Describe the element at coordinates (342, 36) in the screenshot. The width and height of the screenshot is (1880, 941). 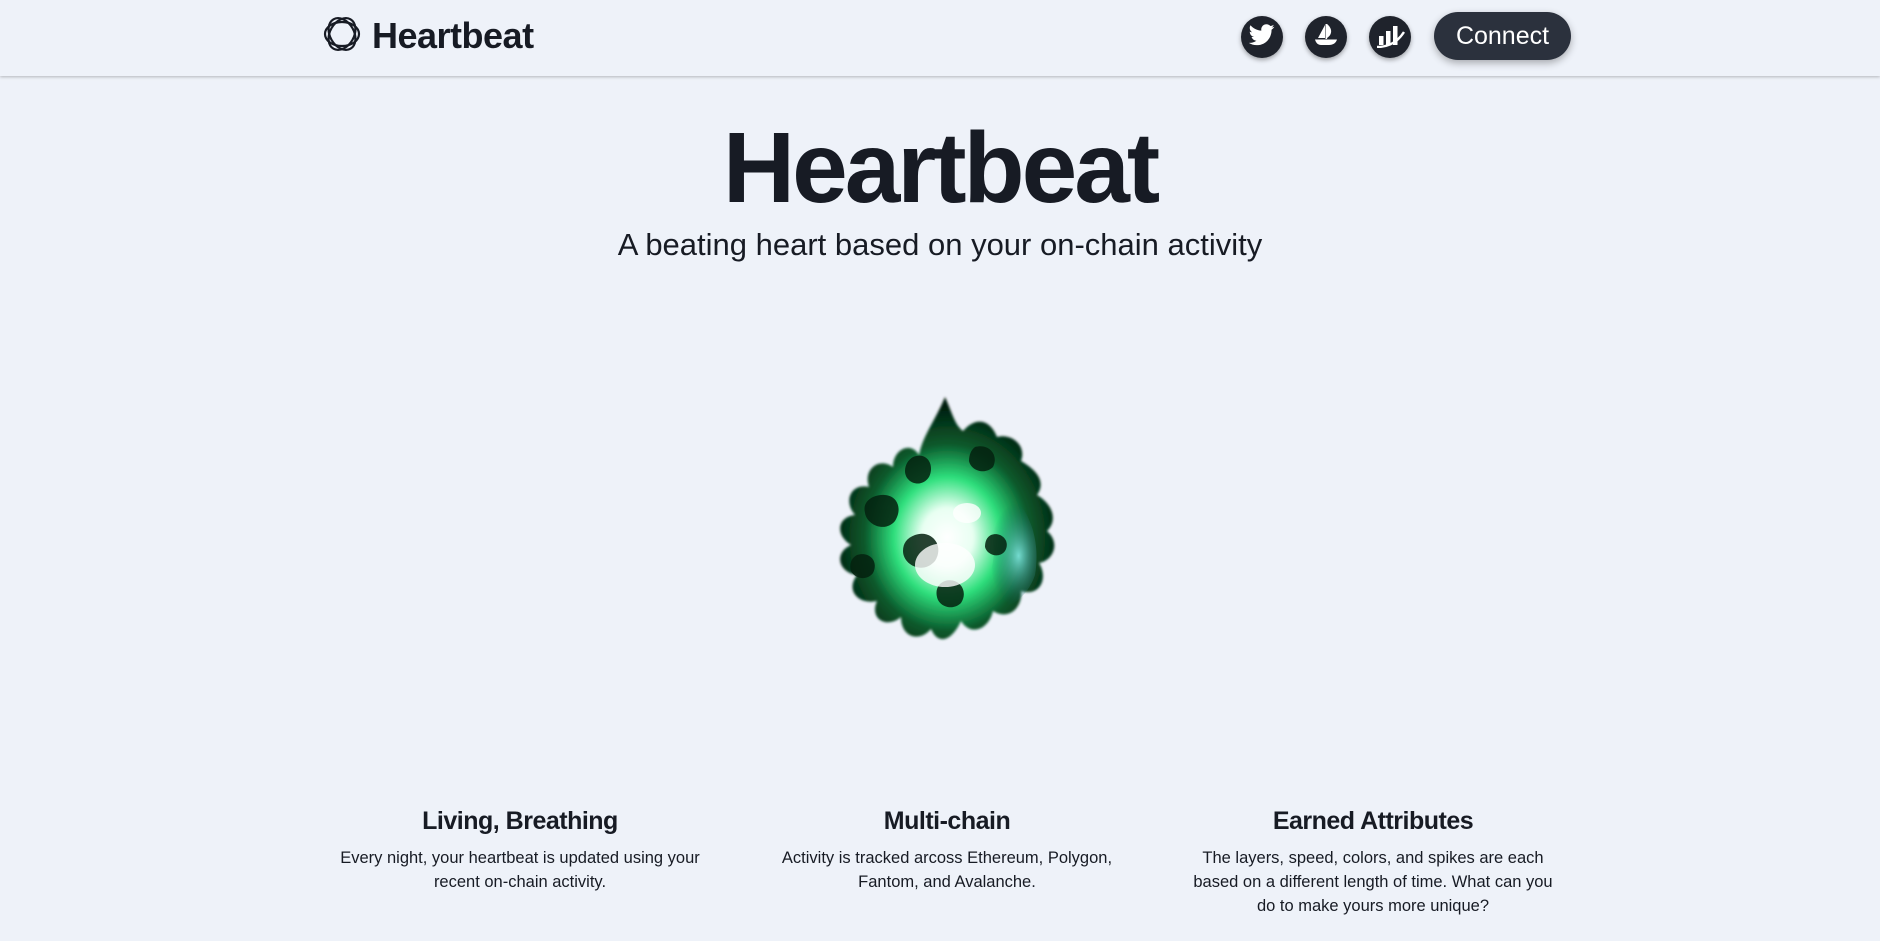
I see `heartbeat-logo-icon` at that location.